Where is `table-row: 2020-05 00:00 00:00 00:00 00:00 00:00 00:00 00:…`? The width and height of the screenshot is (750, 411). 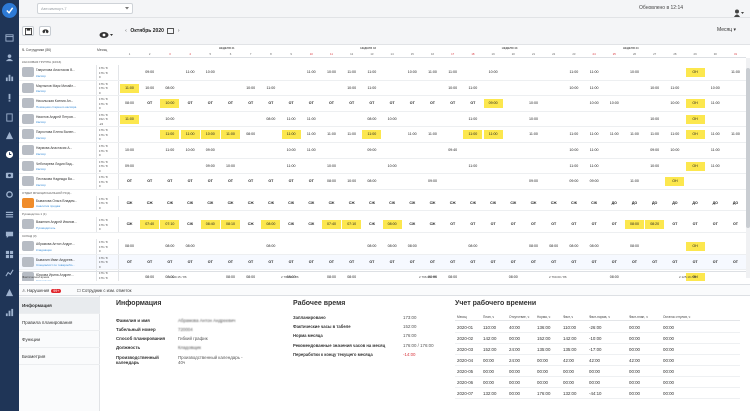
table-row: 2020-05 00:00 00:00 00:00 00:00 00:00 00:00 00:… is located at coordinates (597, 371).